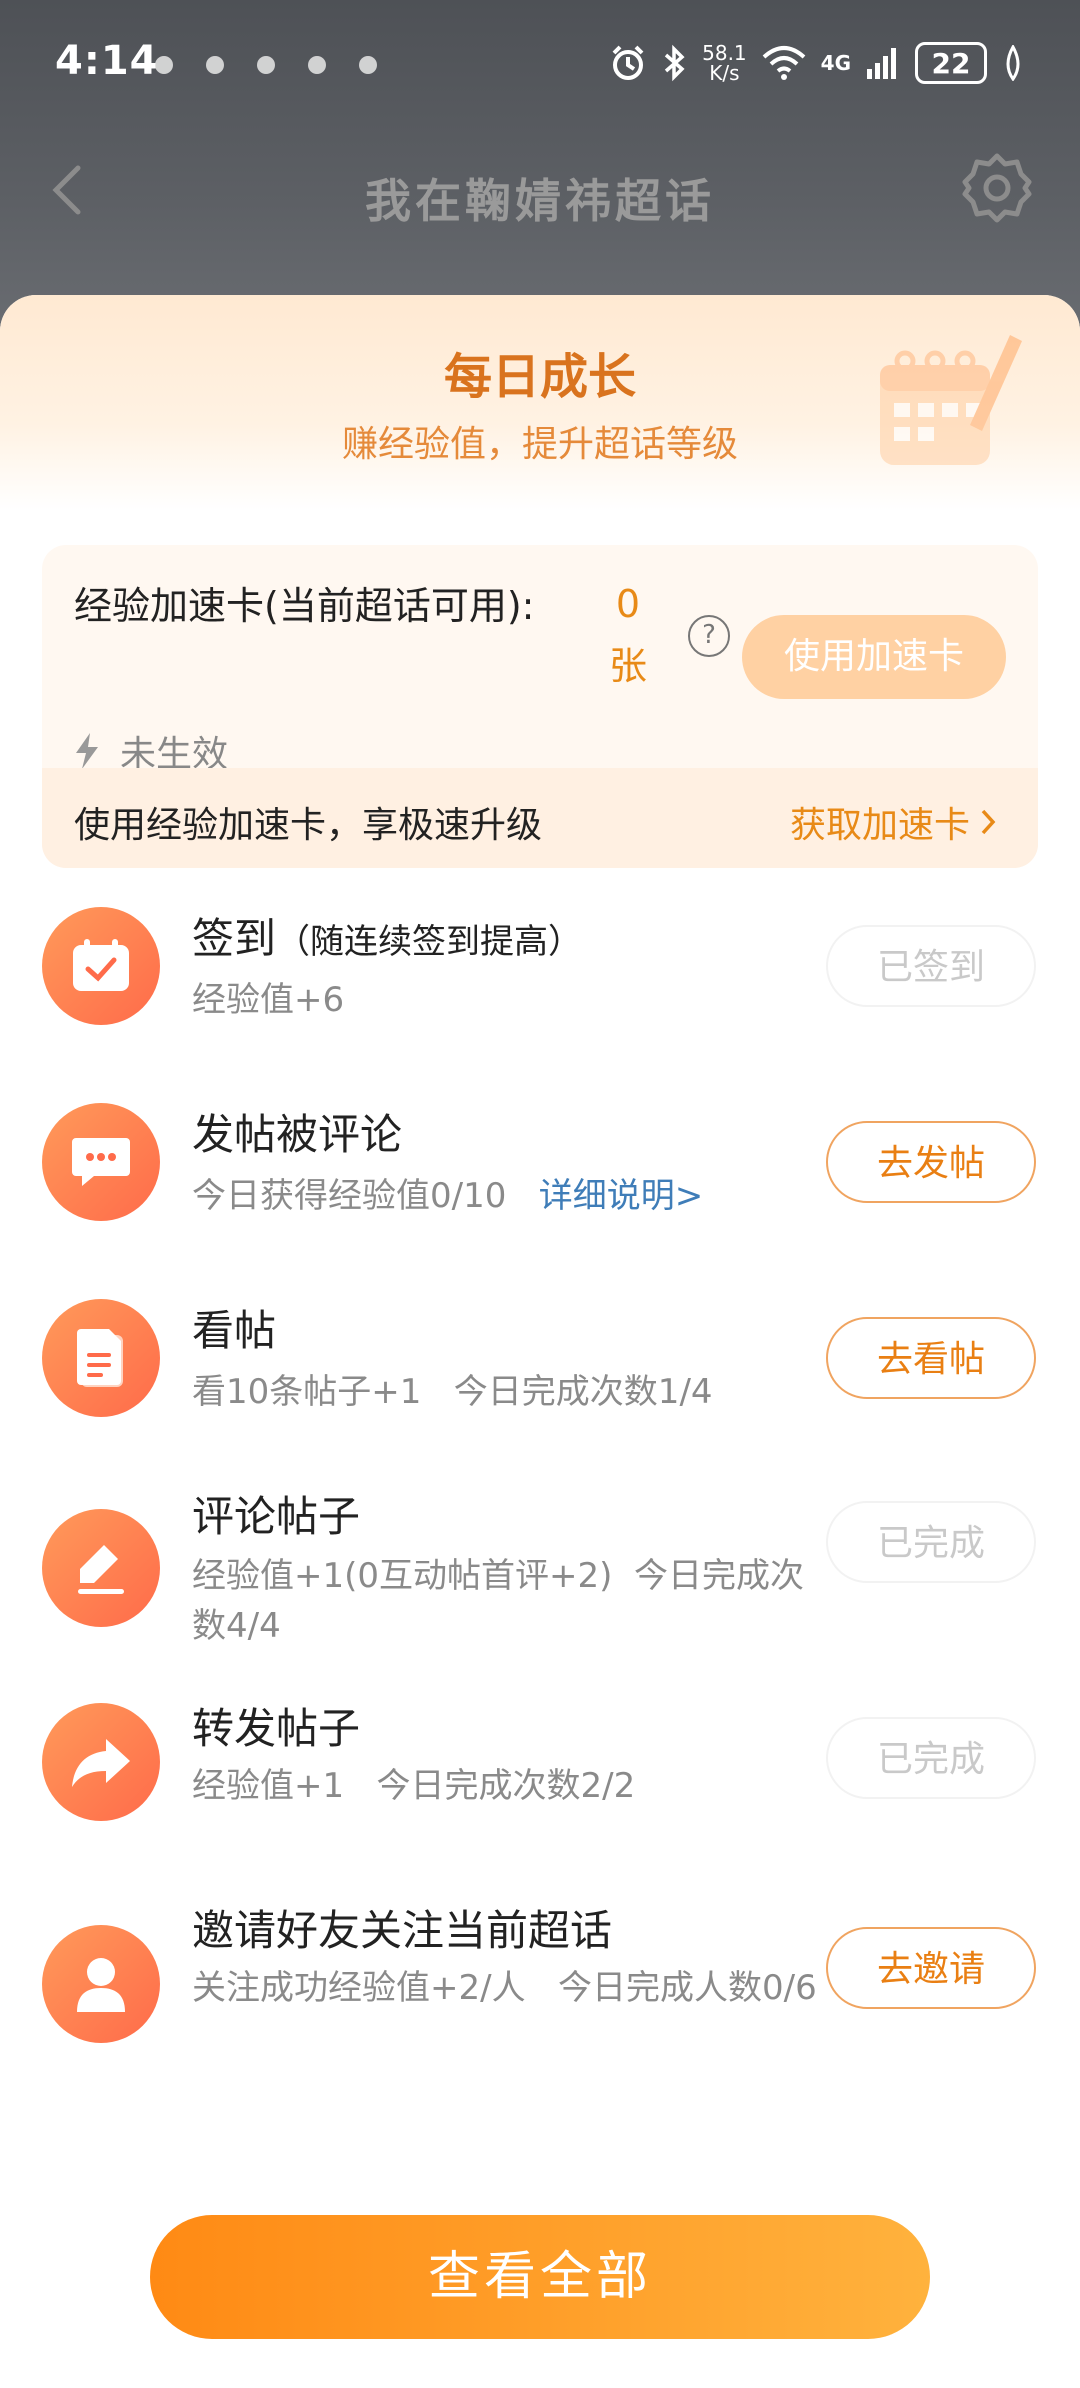  What do you see at coordinates (107, 61) in the screenshot?
I see `status-time: 4:14` at bounding box center [107, 61].